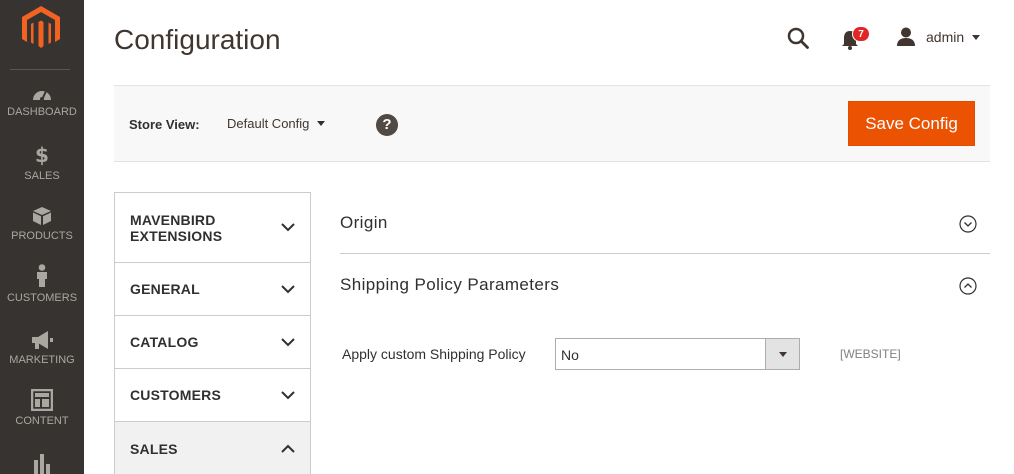  I want to click on apply-shipping-policy-select: No, so click(677, 354).